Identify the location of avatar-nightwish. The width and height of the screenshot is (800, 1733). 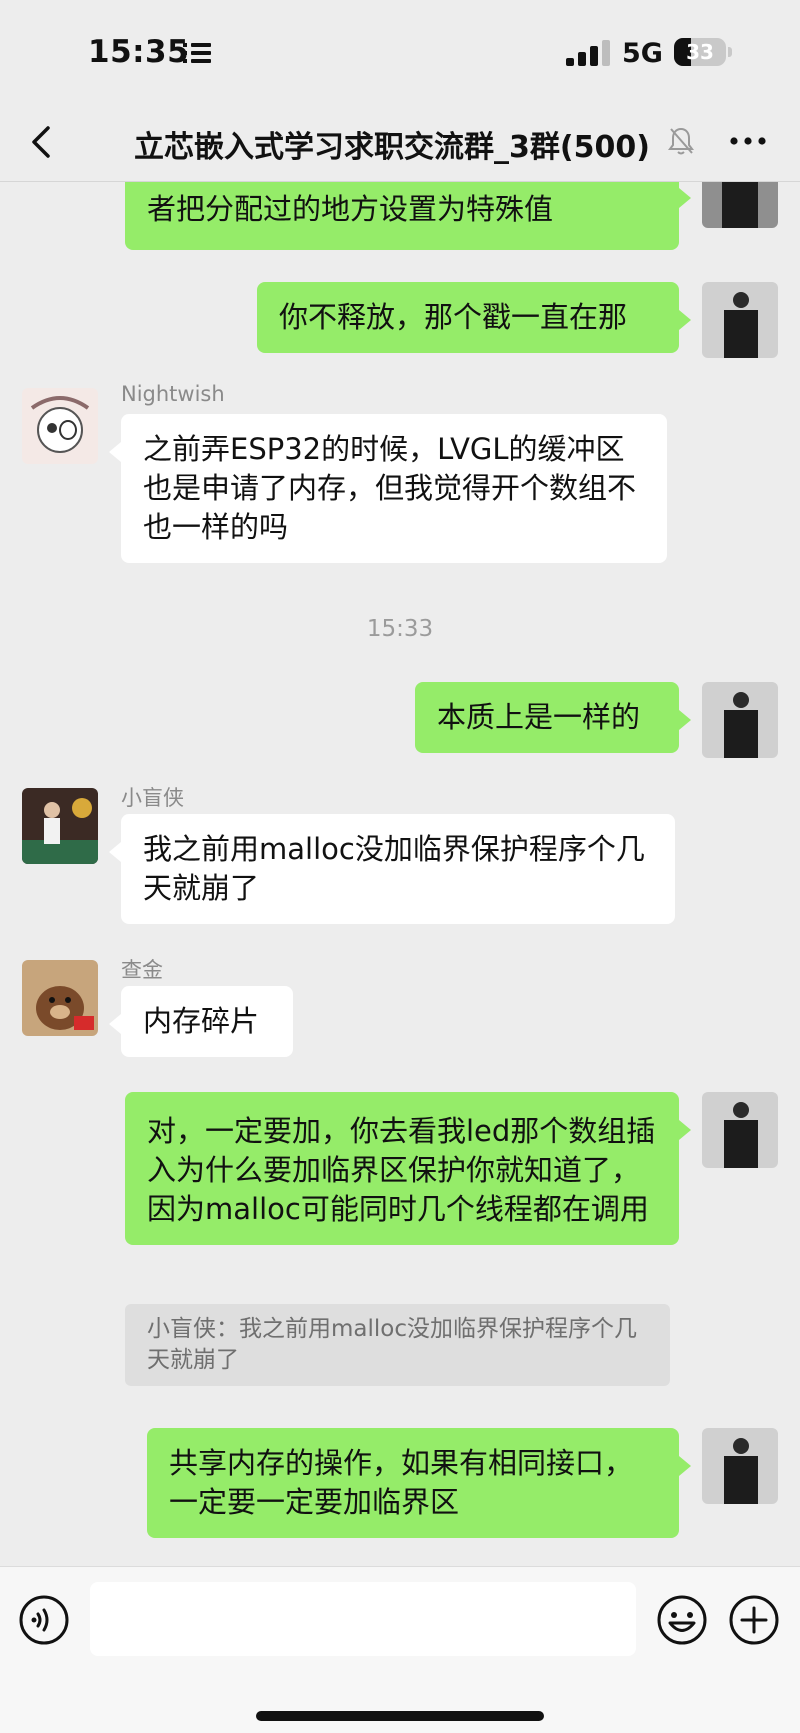
(60, 426).